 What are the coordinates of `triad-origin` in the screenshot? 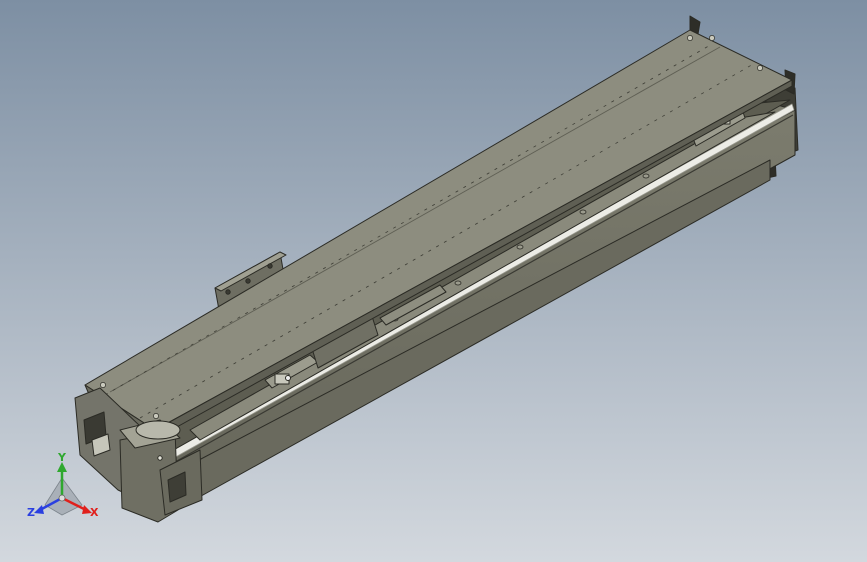 It's located at (62, 498).